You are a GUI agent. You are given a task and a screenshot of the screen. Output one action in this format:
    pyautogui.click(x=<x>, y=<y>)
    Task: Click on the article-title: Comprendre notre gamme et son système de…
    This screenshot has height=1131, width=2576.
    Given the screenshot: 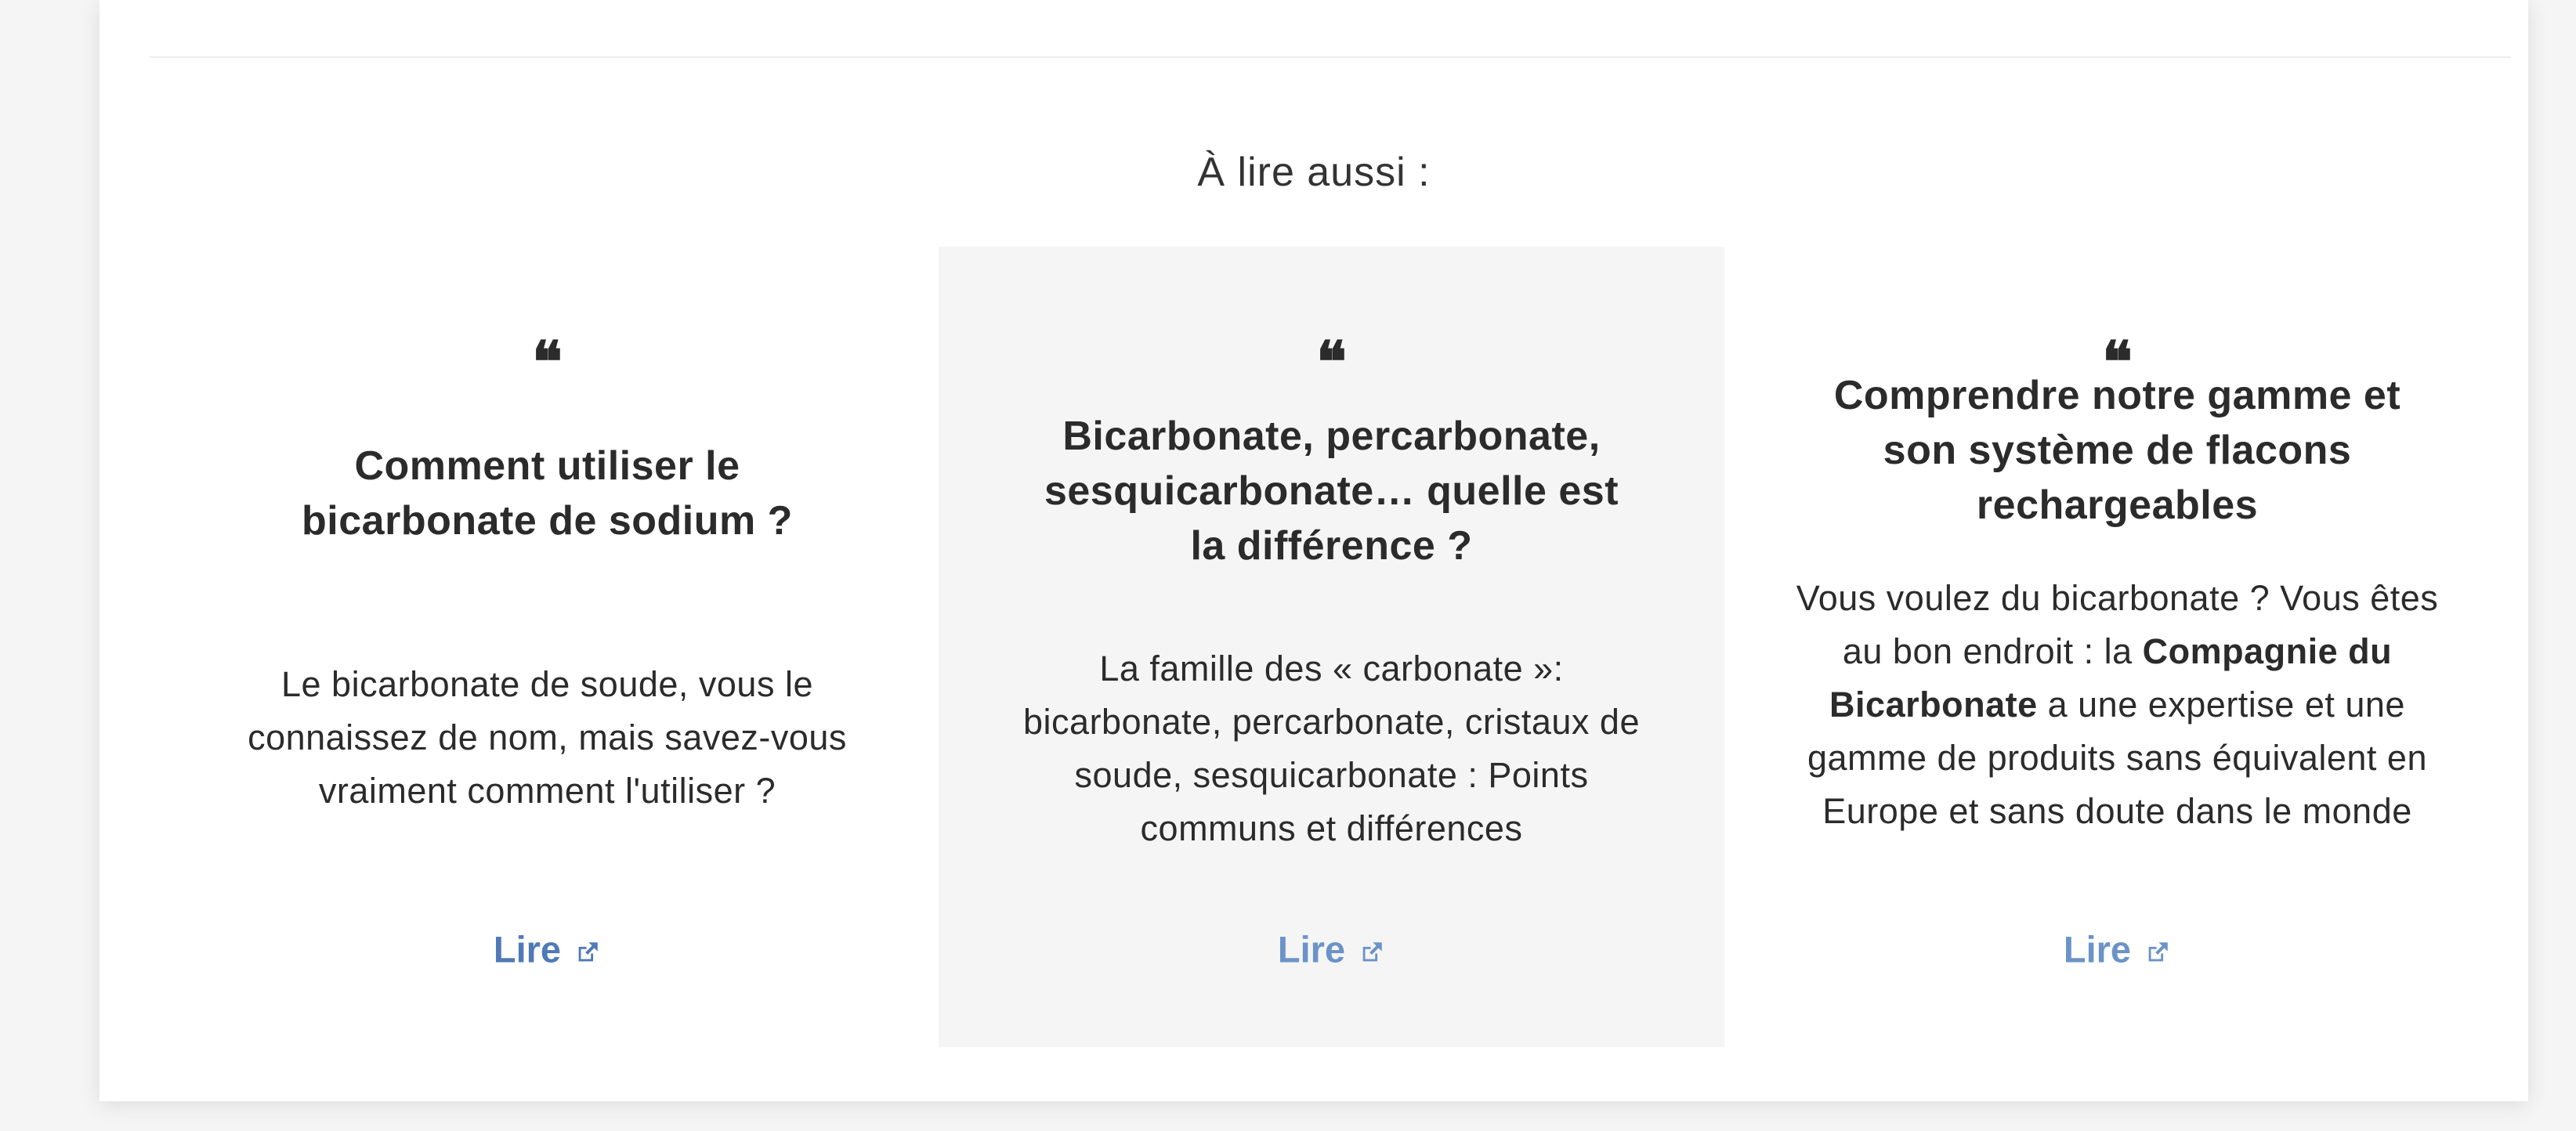 What is the action you would take?
    pyautogui.click(x=2117, y=450)
    